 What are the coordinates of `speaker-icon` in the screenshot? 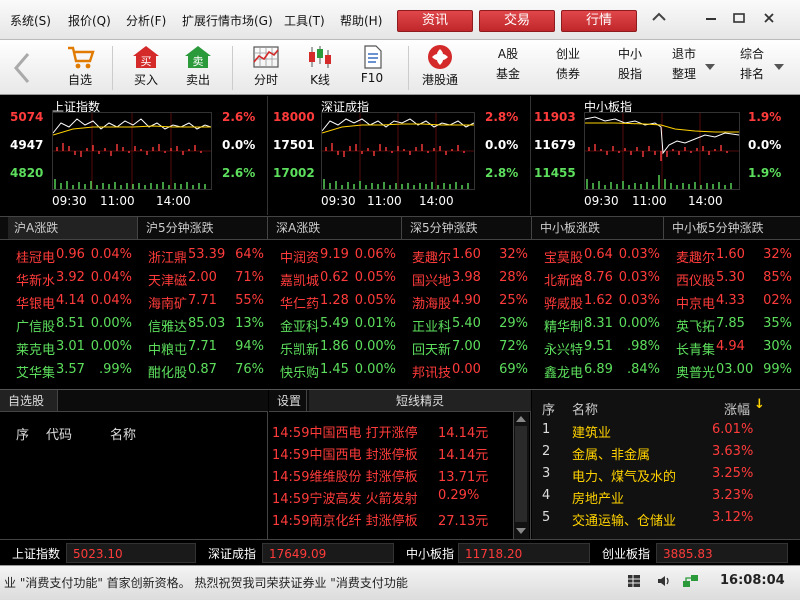 It's located at (664, 582).